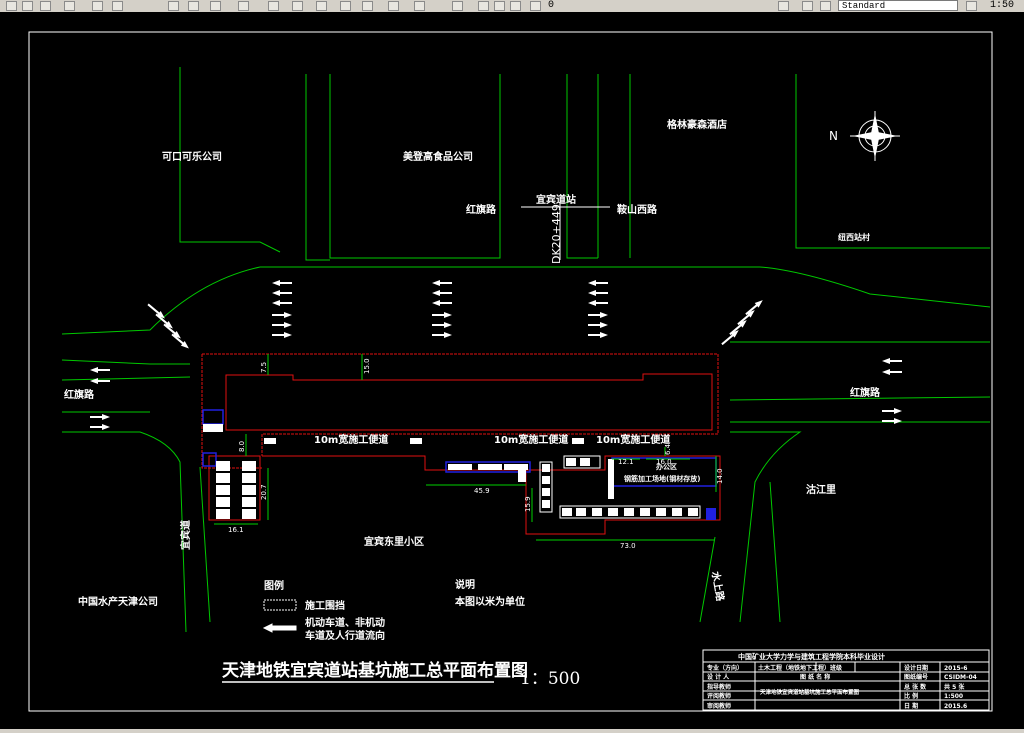 The height and width of the screenshot is (733, 1024). What do you see at coordinates (193, 6) in the screenshot?
I see `zoom-realtime-icon` at bounding box center [193, 6].